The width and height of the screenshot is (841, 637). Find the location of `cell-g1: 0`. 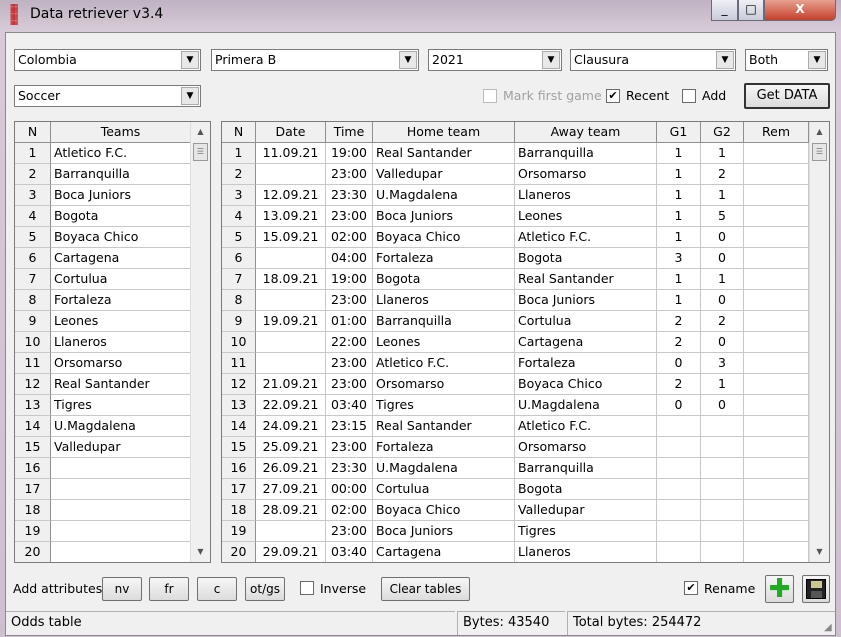

cell-g1: 0 is located at coordinates (679, 405).